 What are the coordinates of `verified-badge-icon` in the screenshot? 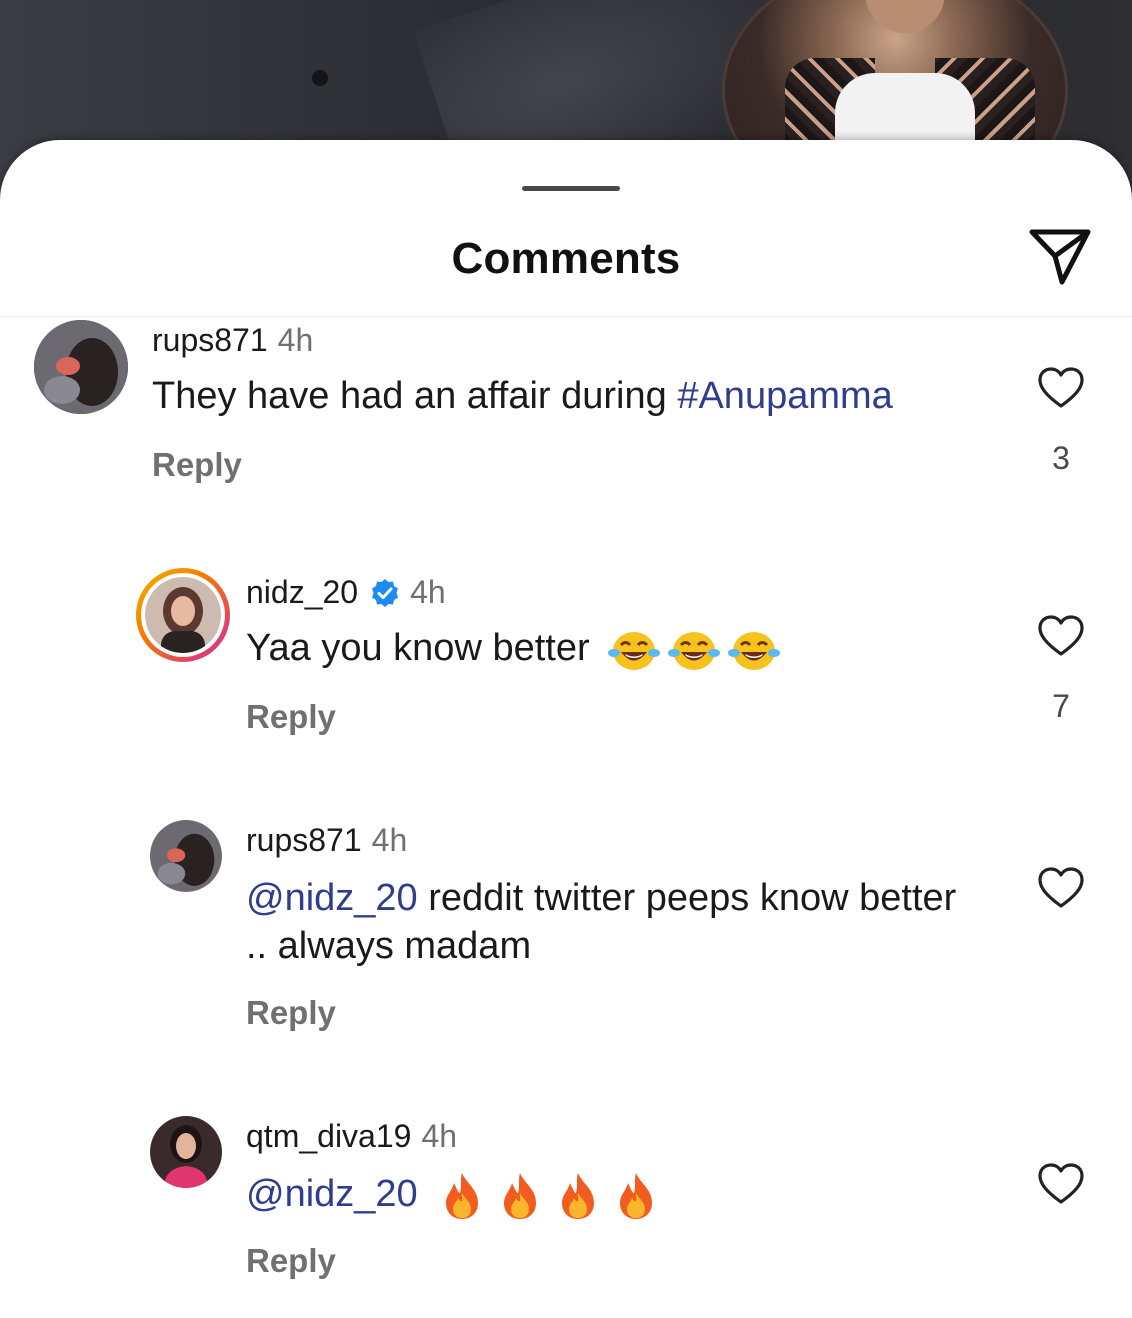 It's located at (385, 592).